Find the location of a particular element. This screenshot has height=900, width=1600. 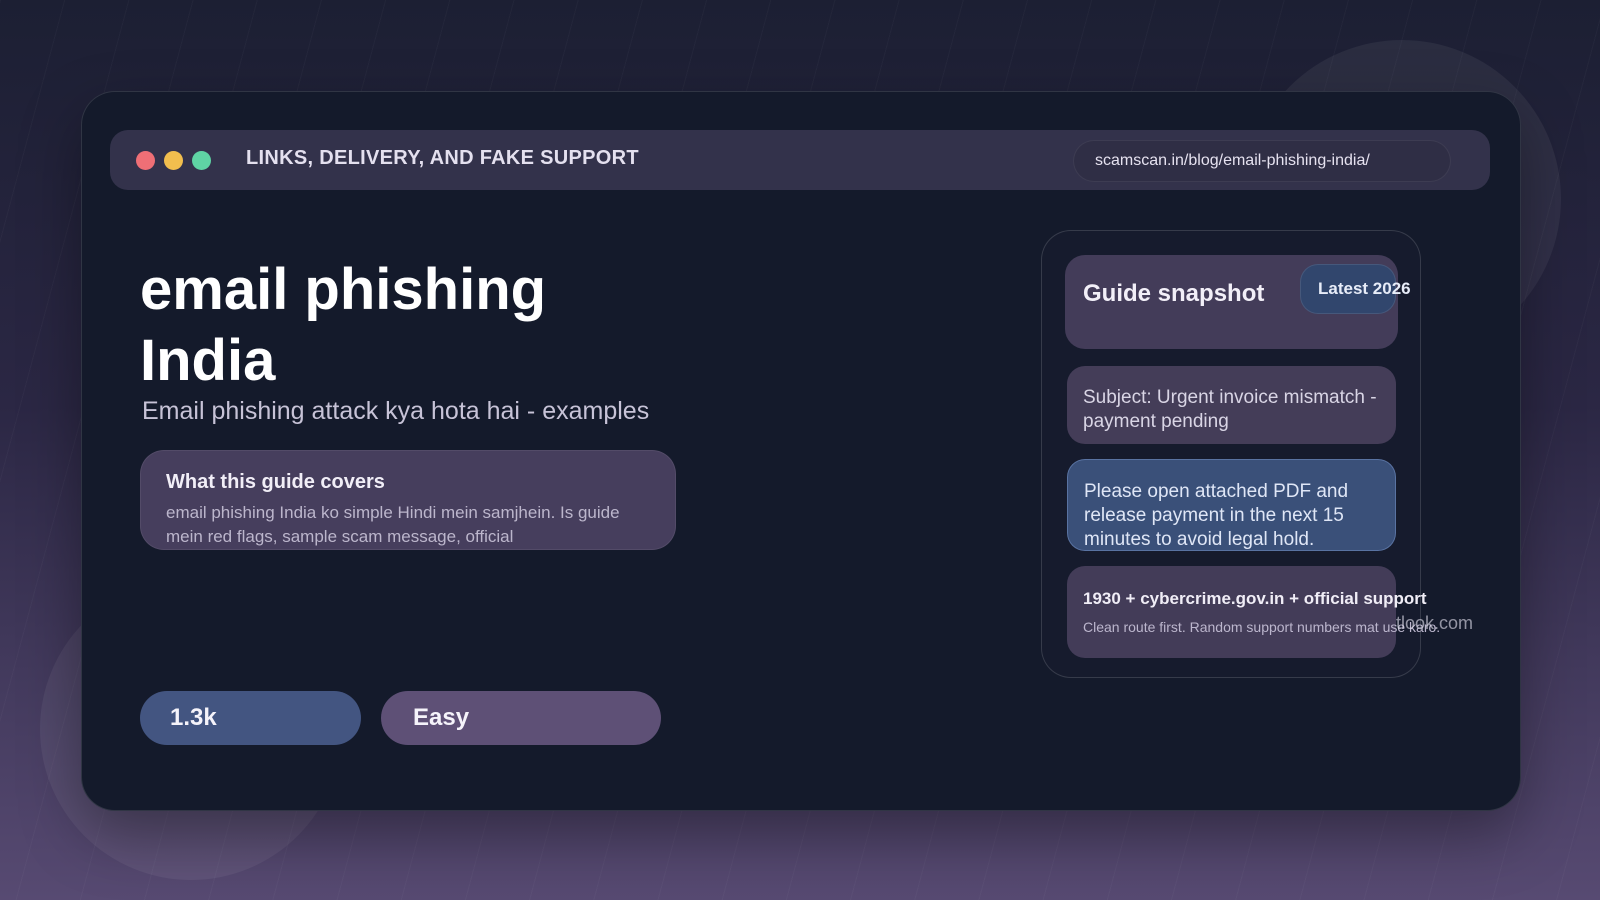

window-title: LINKS, DELIVERY, AND FAKE SUPPORT is located at coordinates (442, 158).